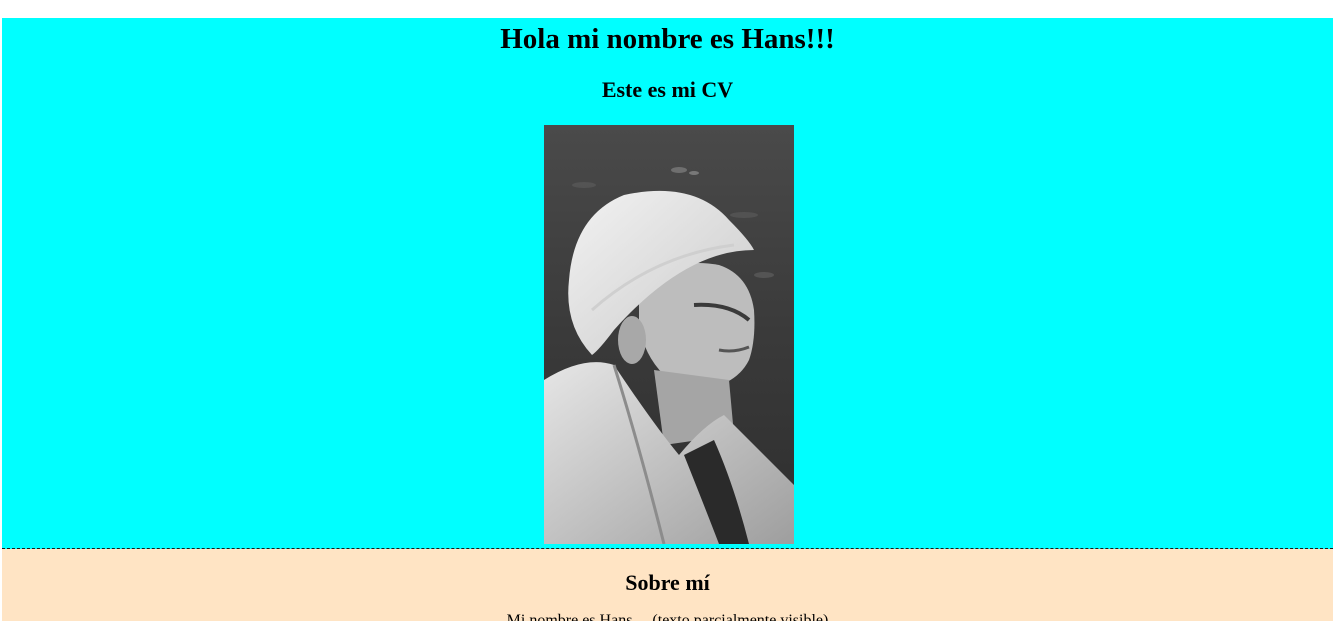  I want to click on page-title: Hola mi nombre es Hans!!!, so click(667, 39).